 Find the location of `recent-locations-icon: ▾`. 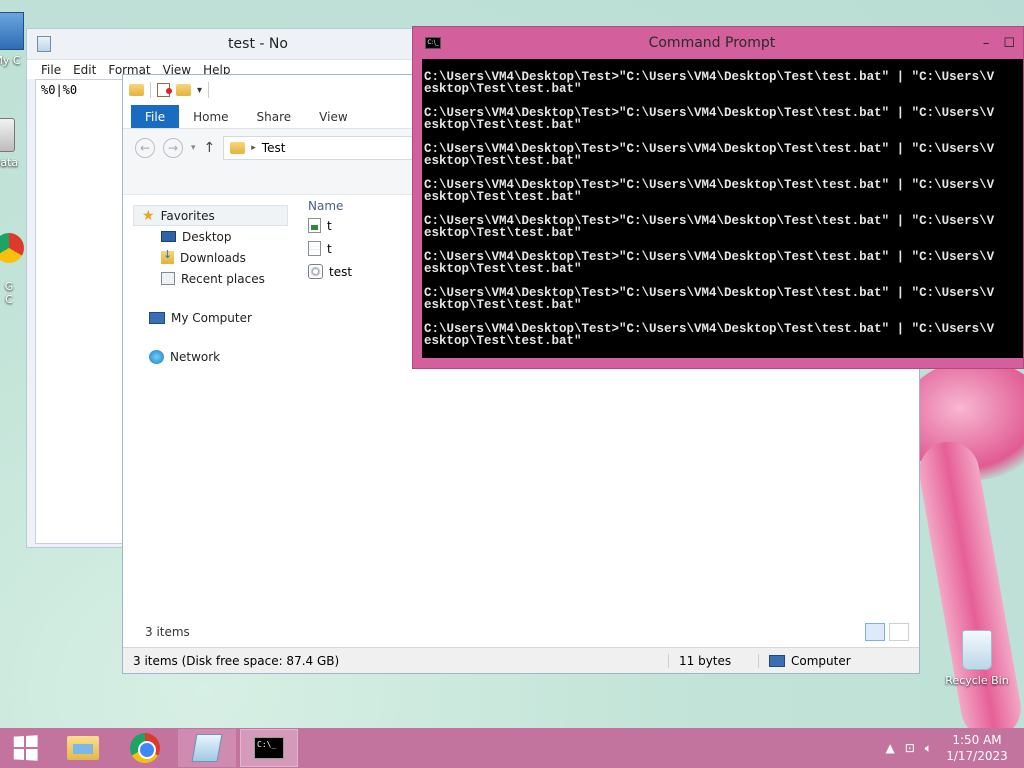

recent-locations-icon: ▾ is located at coordinates (193, 148).